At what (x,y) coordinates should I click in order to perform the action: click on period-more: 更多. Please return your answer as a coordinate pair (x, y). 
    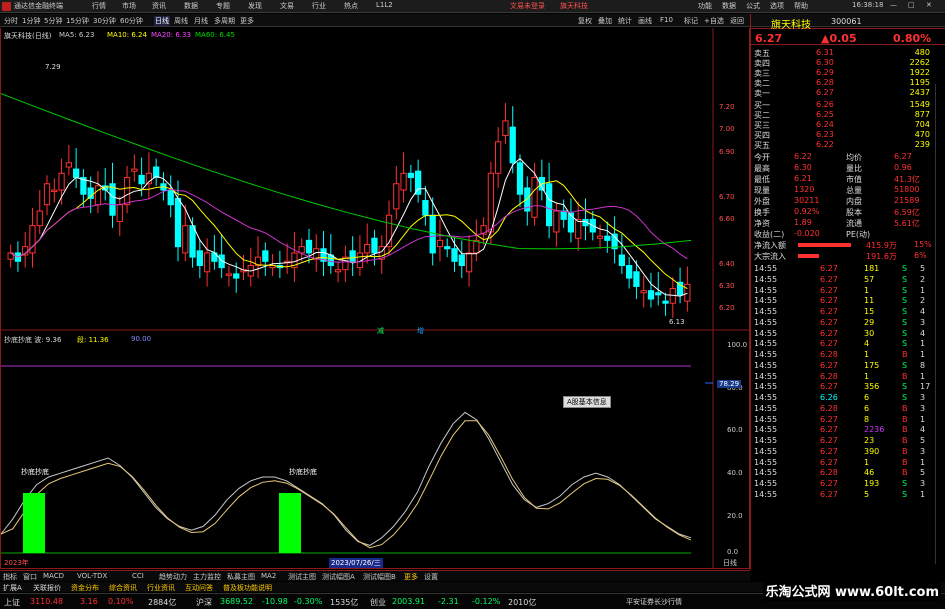
    Looking at the image, I should click on (247, 21).